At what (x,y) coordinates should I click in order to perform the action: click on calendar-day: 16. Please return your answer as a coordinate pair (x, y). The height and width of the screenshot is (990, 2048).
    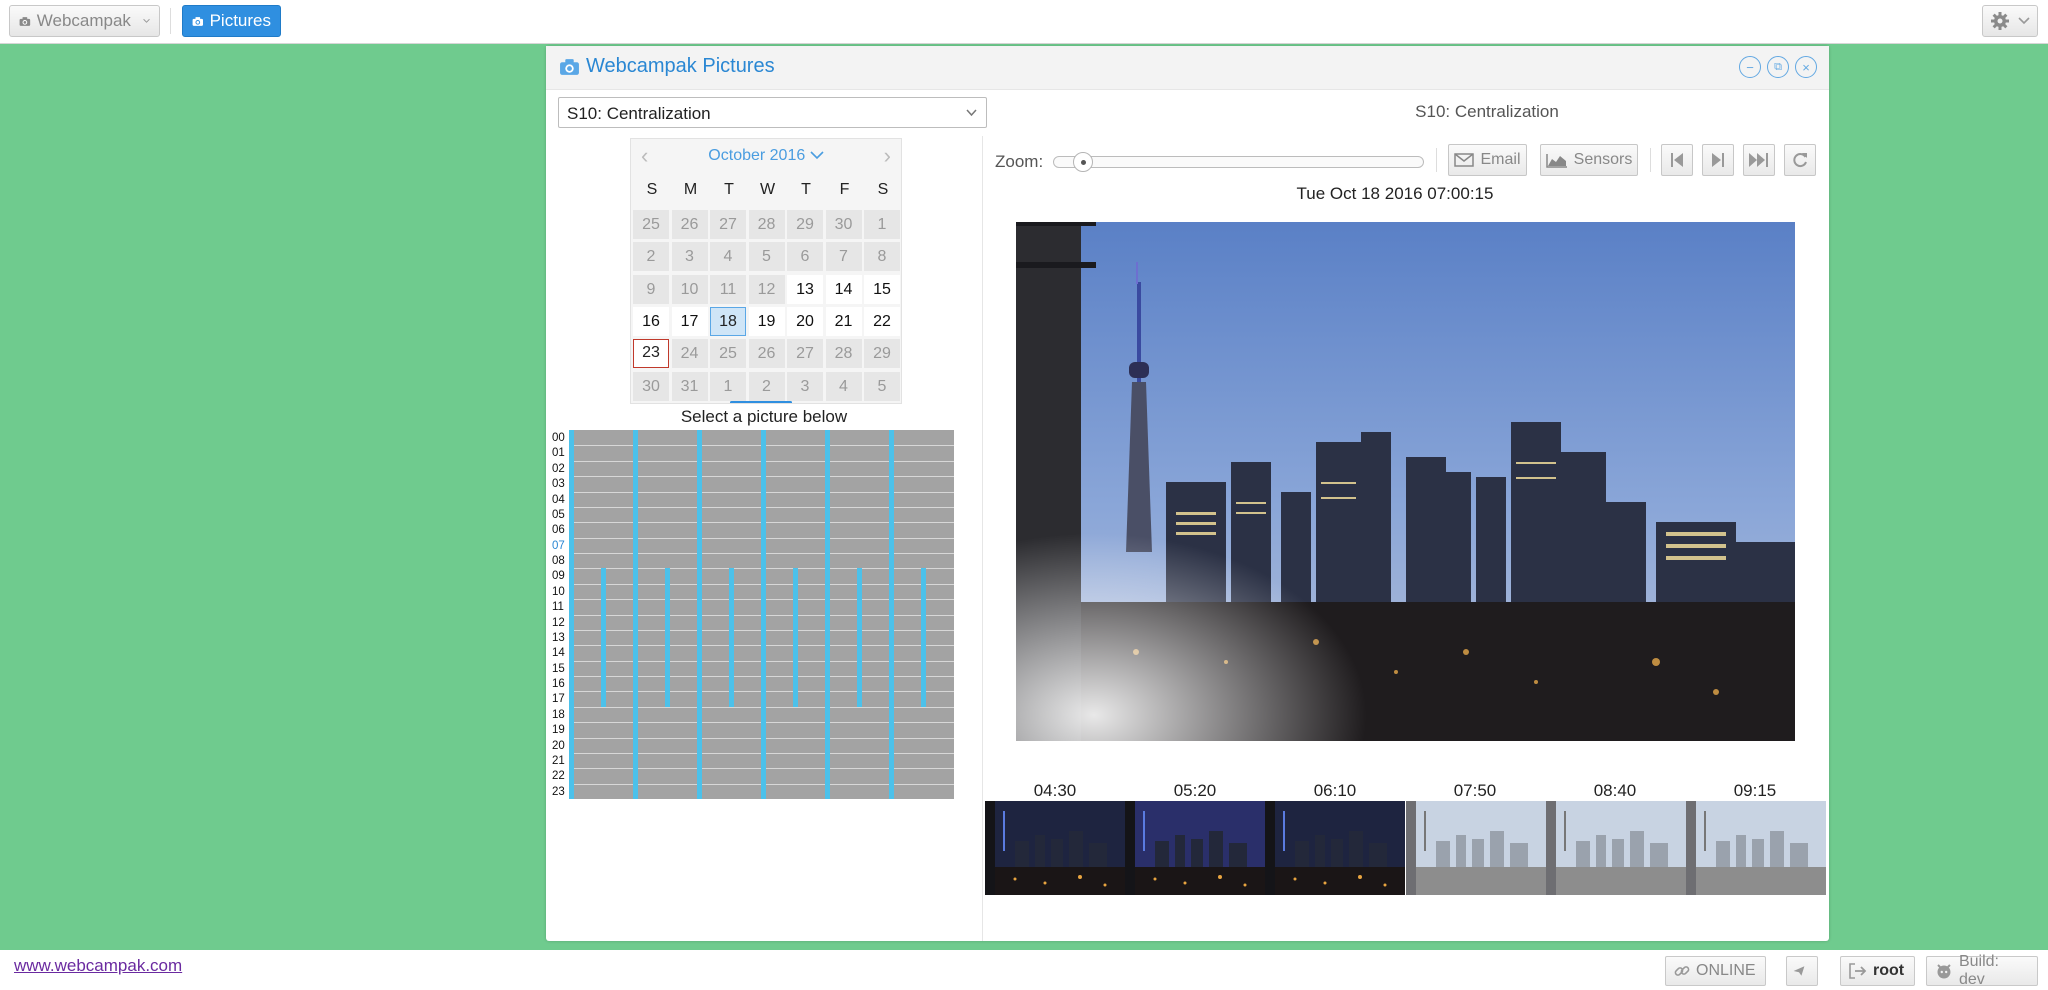
    Looking at the image, I should click on (651, 321).